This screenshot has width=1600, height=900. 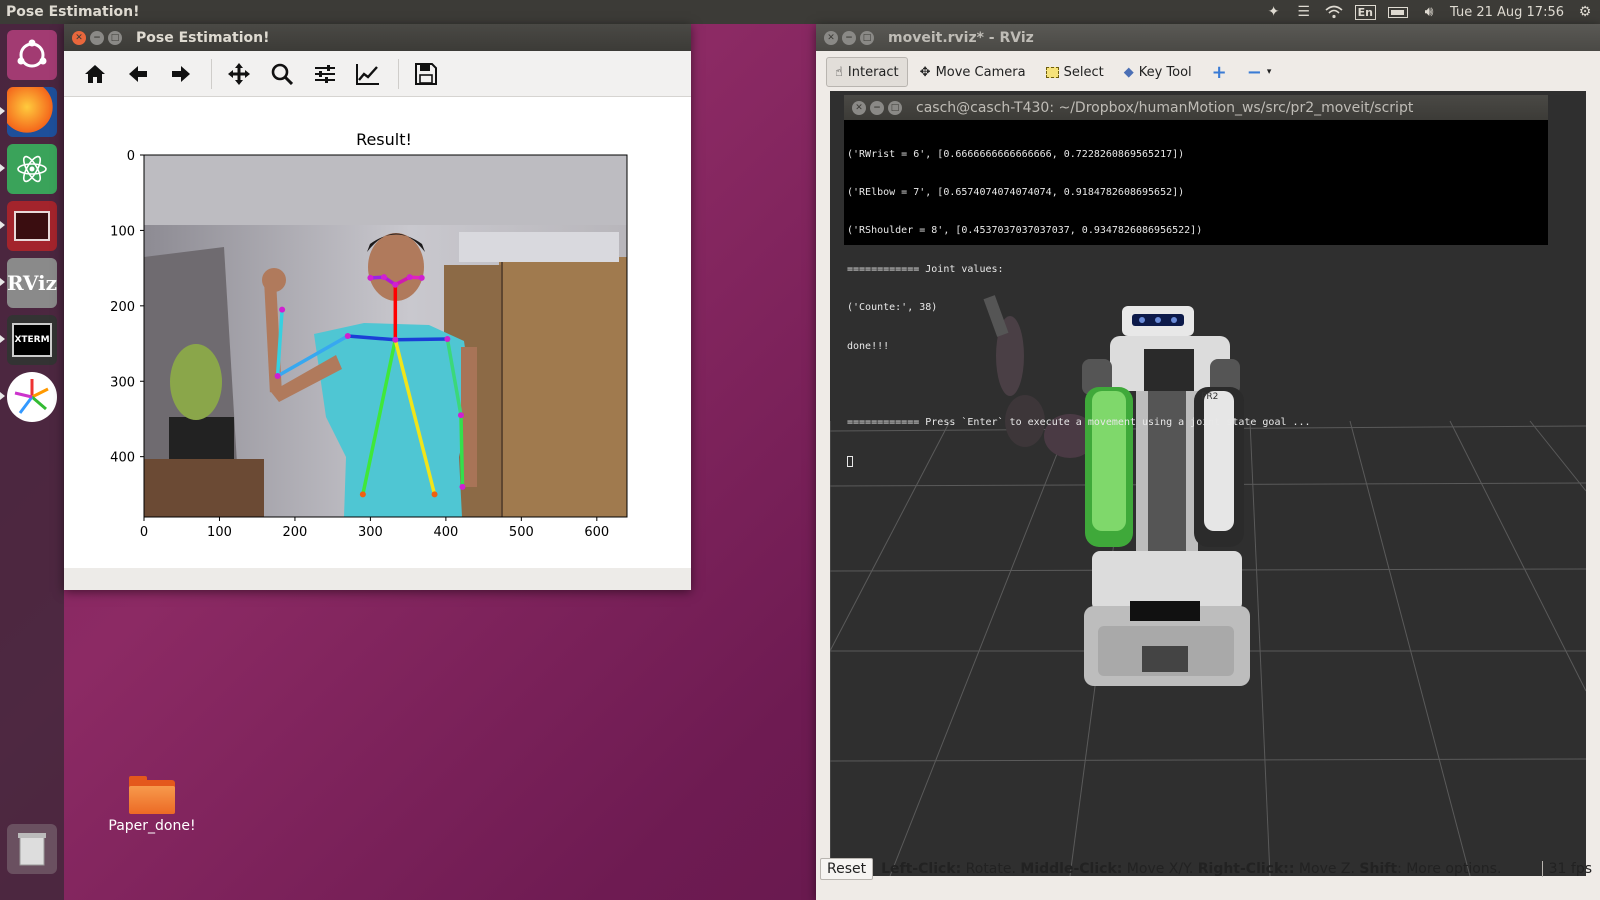 What do you see at coordinates (1398, 12) in the screenshot?
I see `battery-icon` at bounding box center [1398, 12].